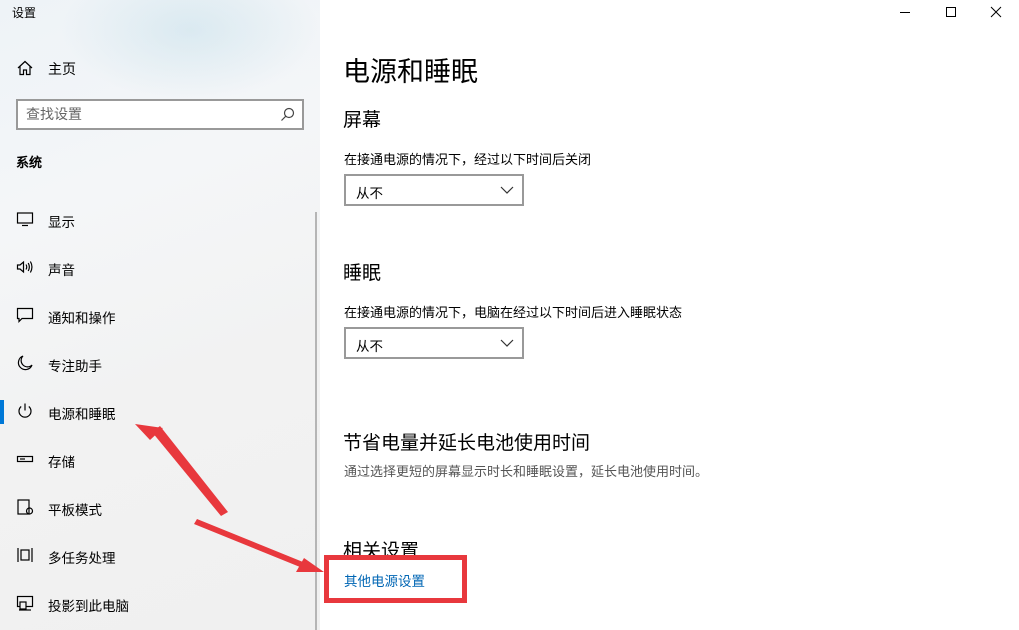 The image size is (1019, 630). I want to click on related-settings-heading: 相关设置, so click(381, 551).